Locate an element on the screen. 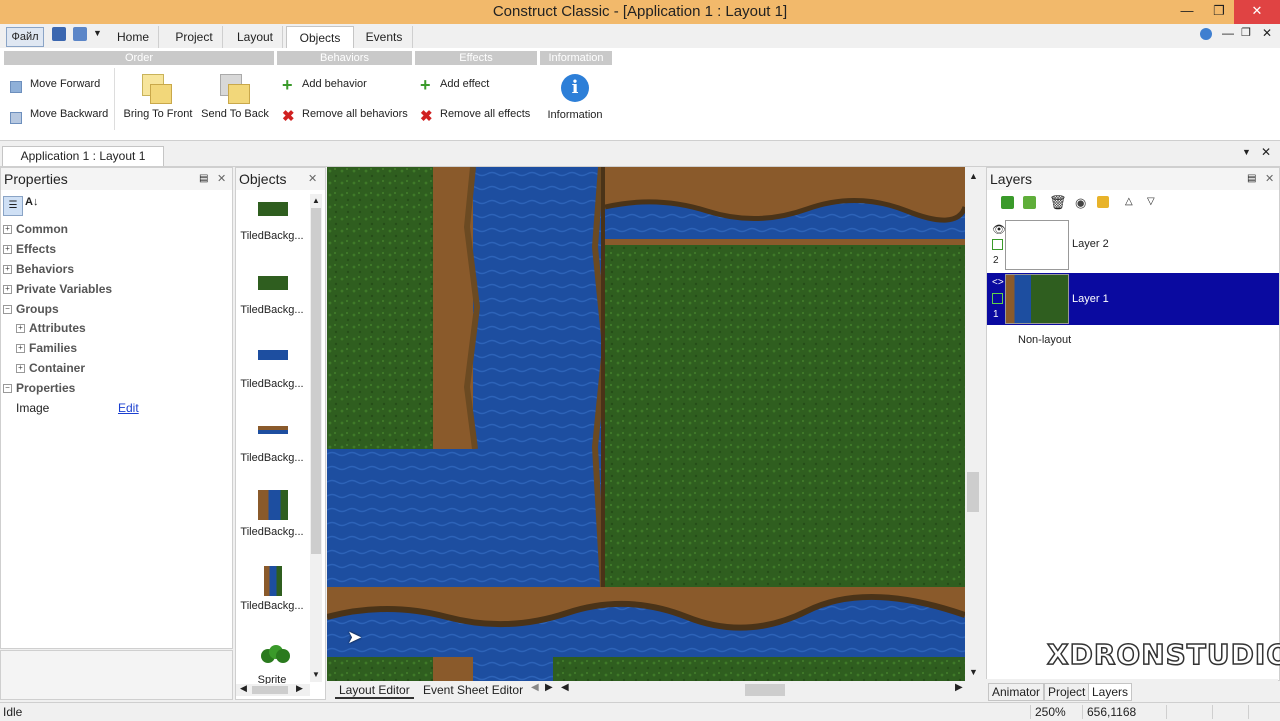  layer-row-selected: <> 1 Layer 1 is located at coordinates (1133, 299).